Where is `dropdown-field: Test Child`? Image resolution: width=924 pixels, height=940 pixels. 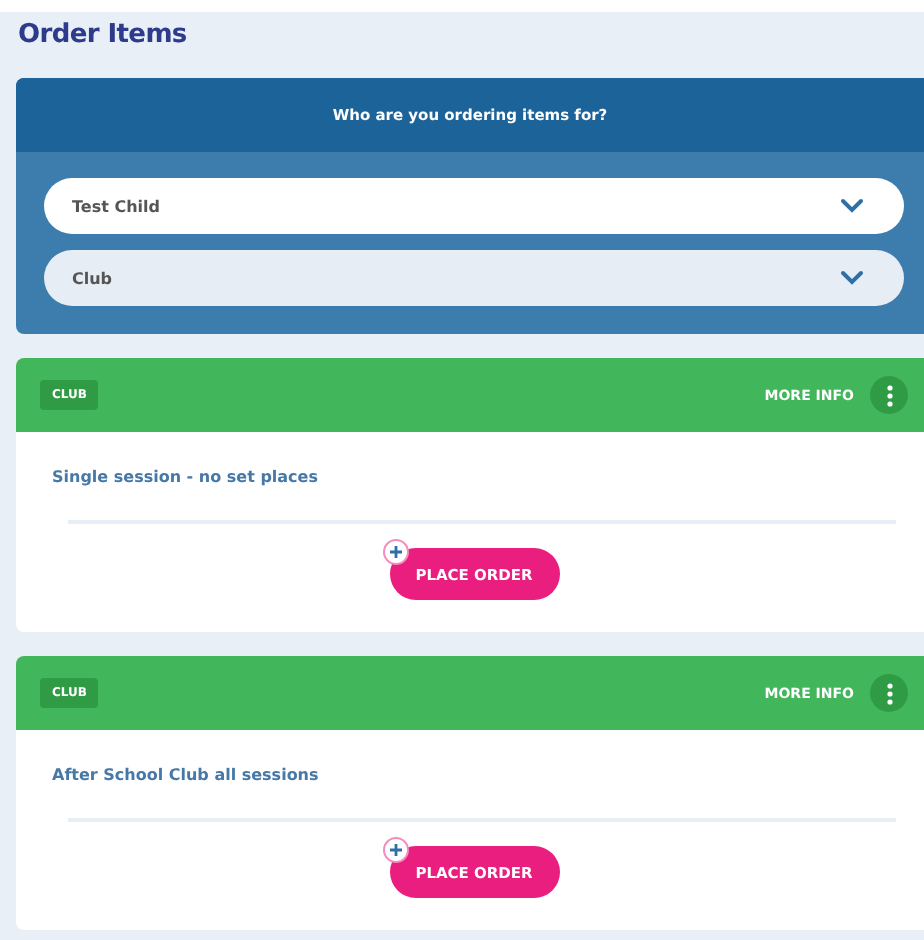 dropdown-field: Test Child is located at coordinates (474, 206).